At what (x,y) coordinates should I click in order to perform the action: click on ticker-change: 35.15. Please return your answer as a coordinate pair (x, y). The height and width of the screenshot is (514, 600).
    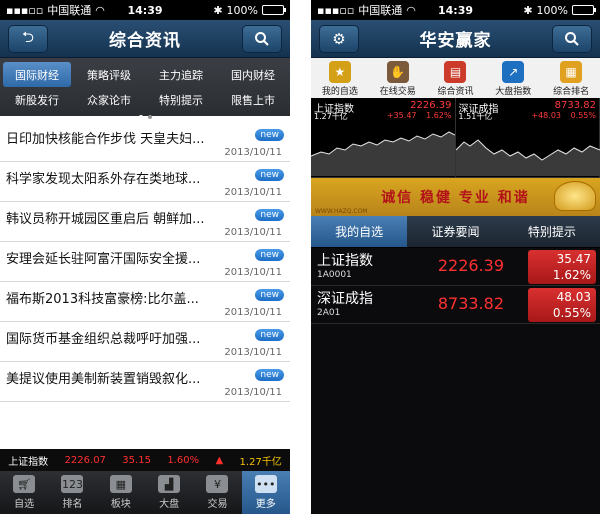
    Looking at the image, I should click on (136, 460).